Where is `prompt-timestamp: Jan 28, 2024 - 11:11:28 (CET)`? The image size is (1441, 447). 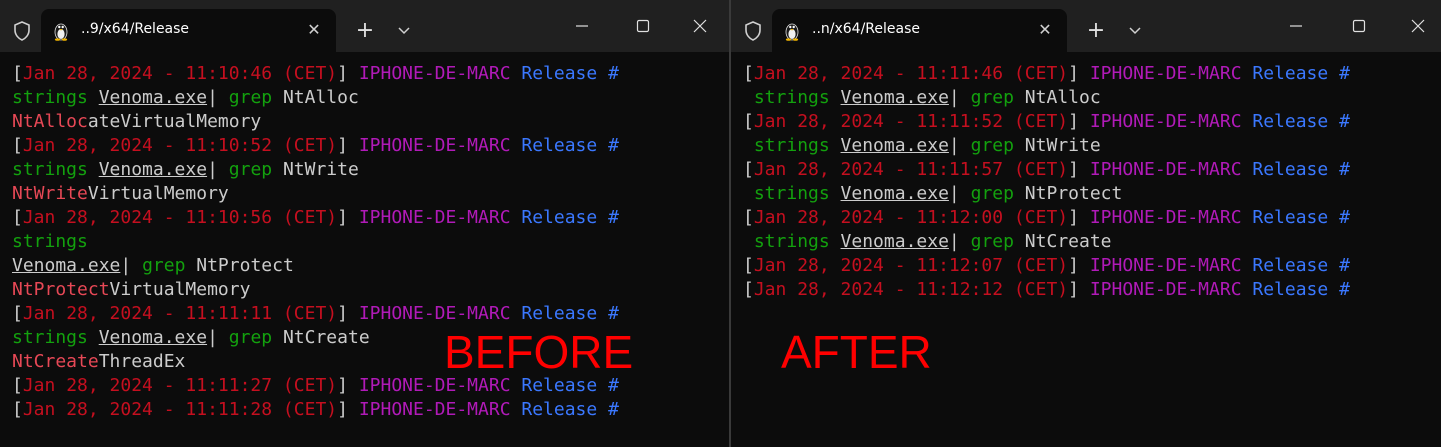
prompt-timestamp: Jan 28, 2024 - 11:11:28 (CET) is located at coordinates (180, 409).